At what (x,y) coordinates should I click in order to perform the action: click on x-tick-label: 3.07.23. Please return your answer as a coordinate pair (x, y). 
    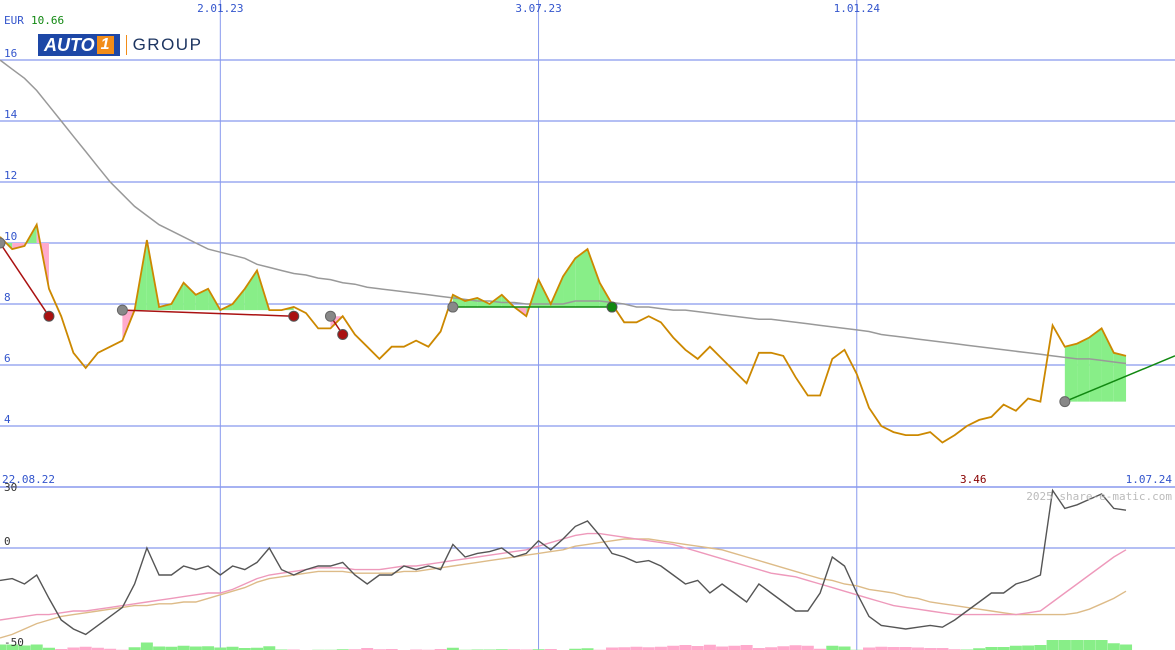
    Looking at the image, I should click on (538, 8).